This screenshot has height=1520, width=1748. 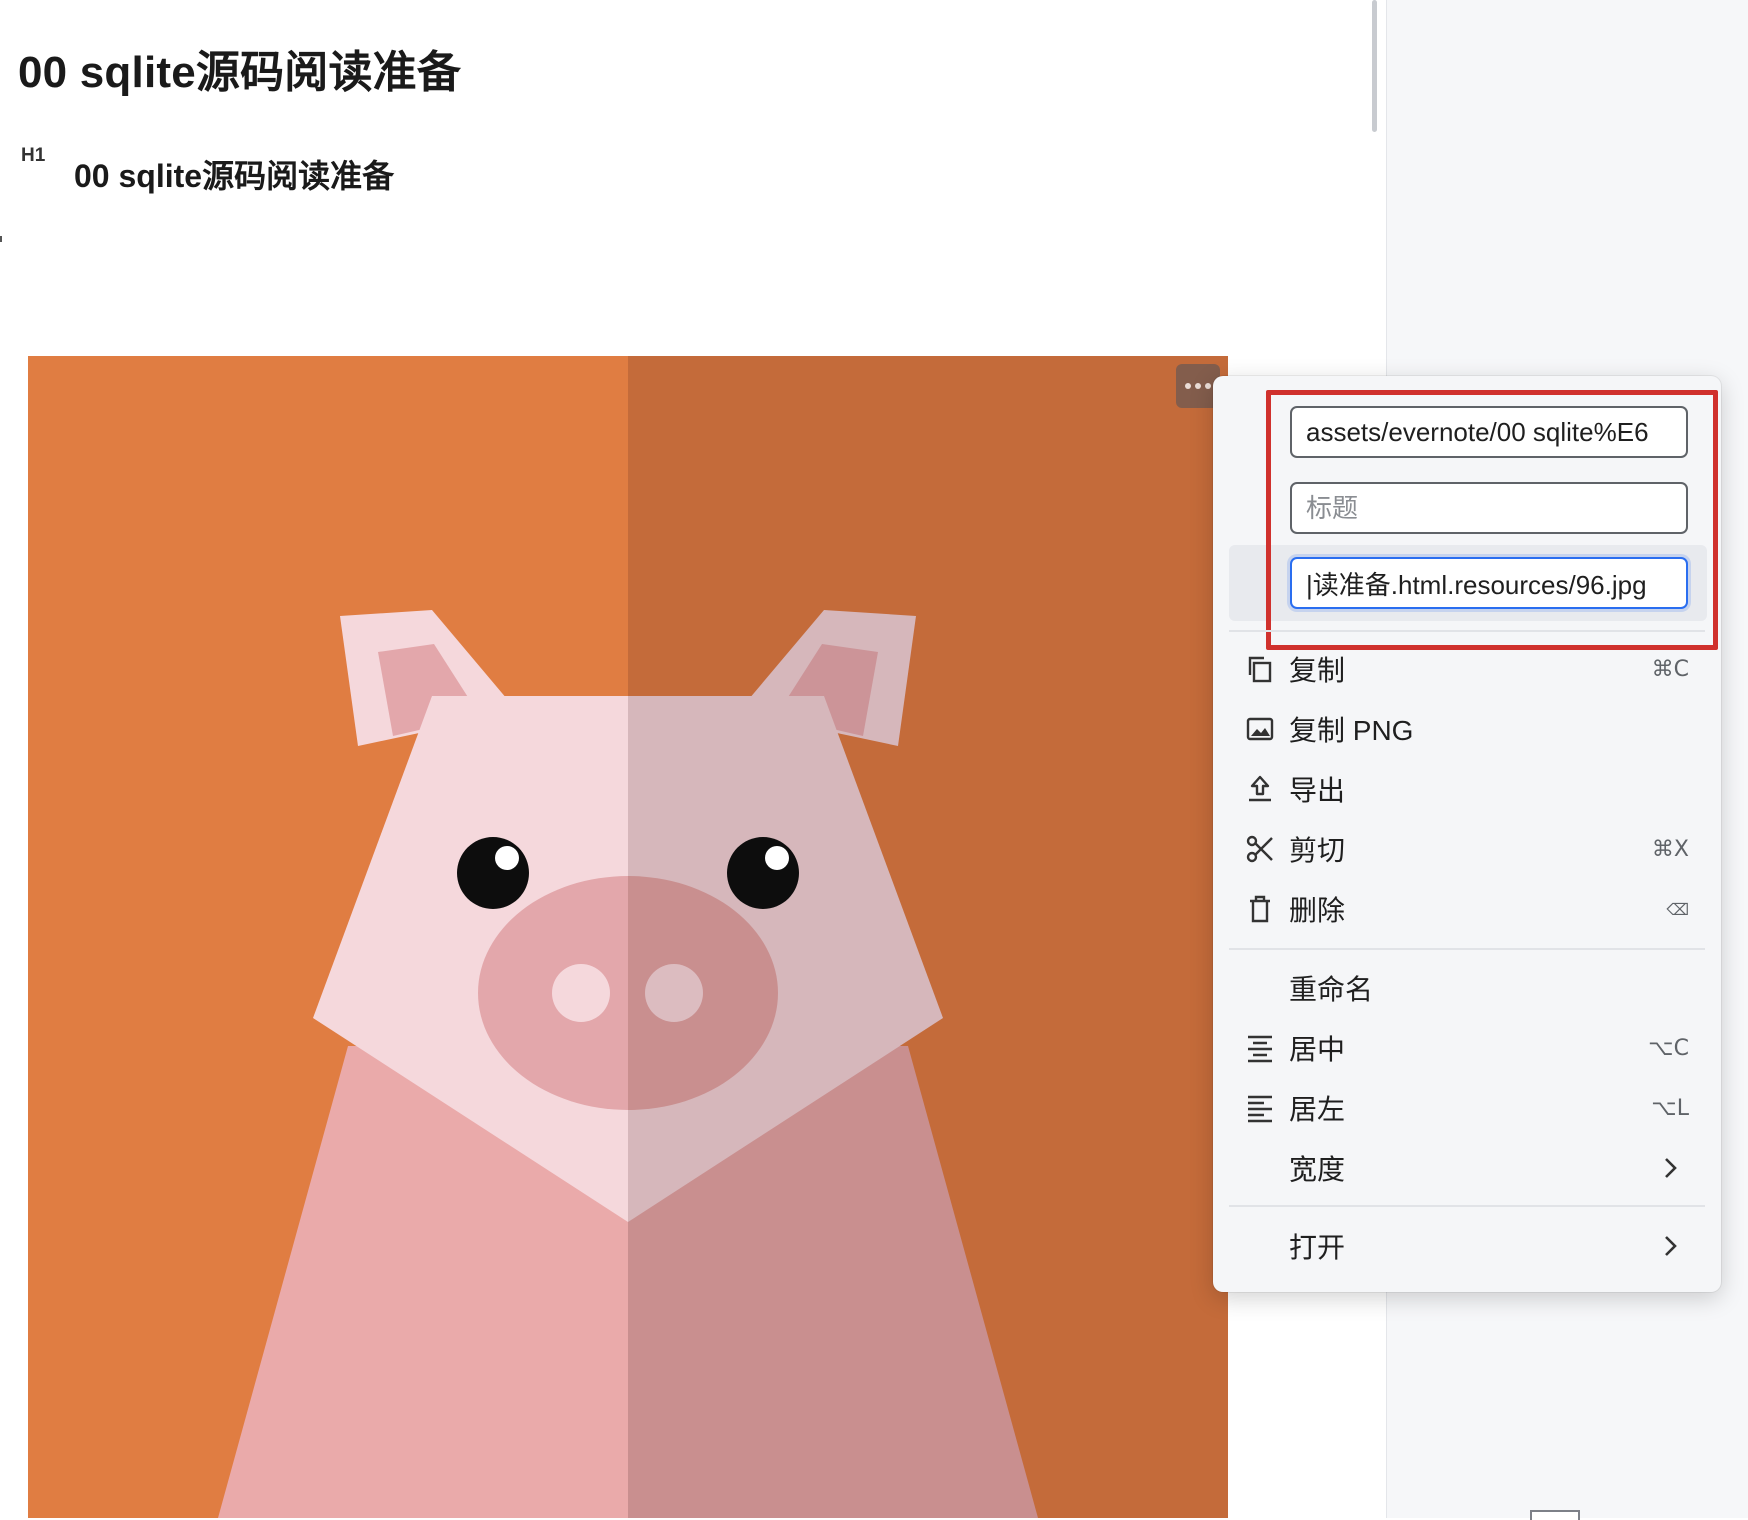 I want to click on menu-item-export: 导出, so click(x=1467, y=789).